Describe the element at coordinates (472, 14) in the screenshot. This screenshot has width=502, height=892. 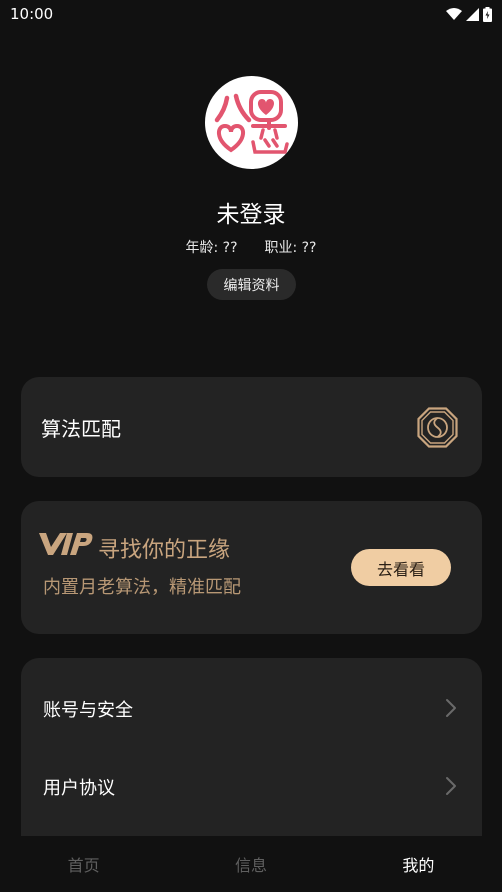
I see `signal-icon` at that location.